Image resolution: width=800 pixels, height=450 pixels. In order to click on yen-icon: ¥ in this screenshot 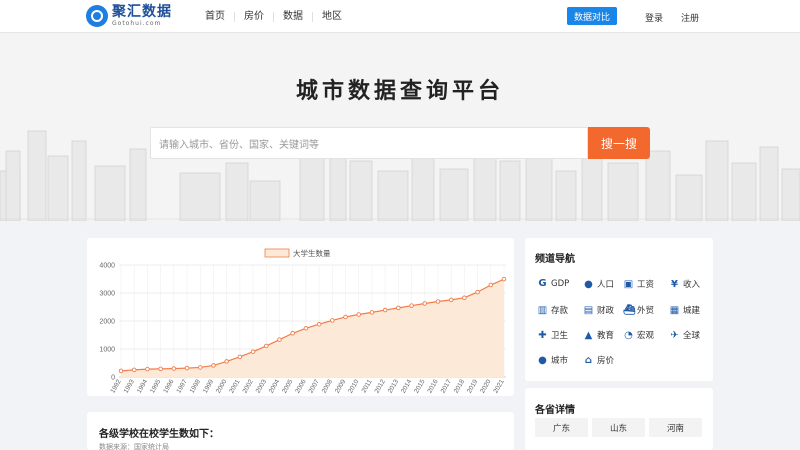, I will do `click(674, 284)`.